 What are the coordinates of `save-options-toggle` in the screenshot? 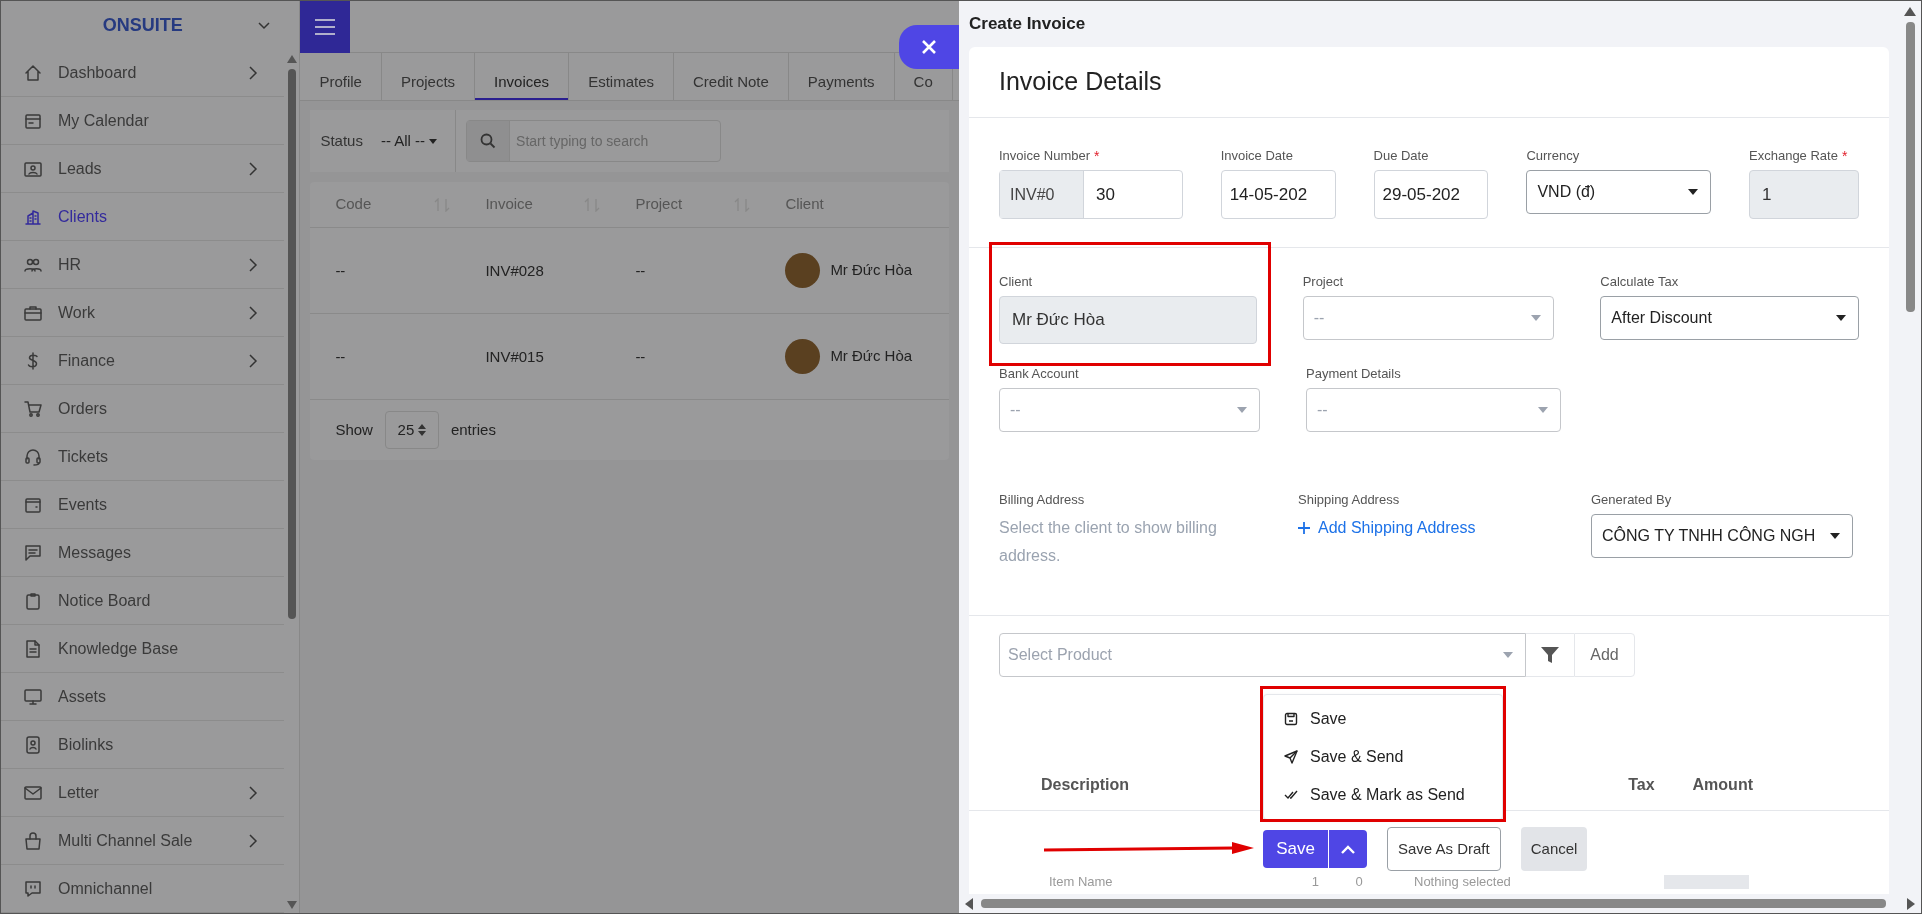 It's located at (1348, 849).